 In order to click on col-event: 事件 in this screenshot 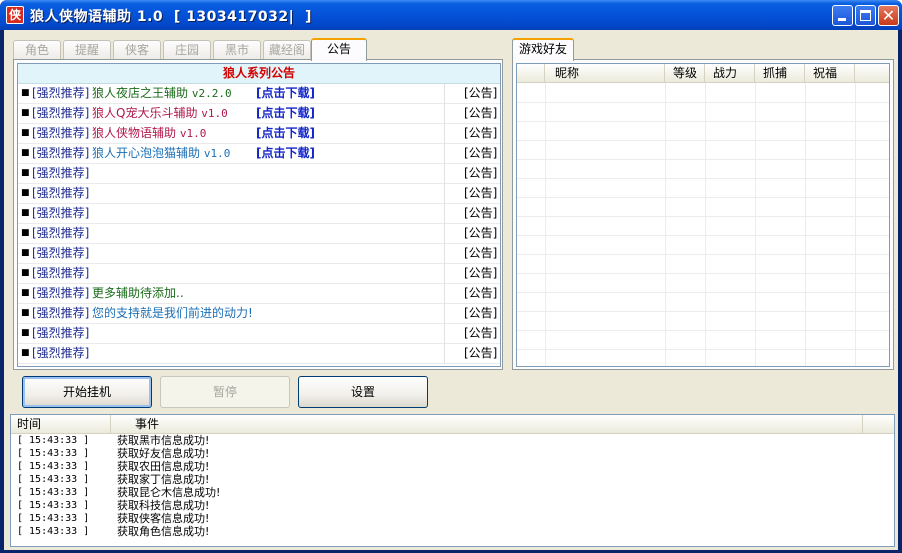, I will do `click(487, 424)`.